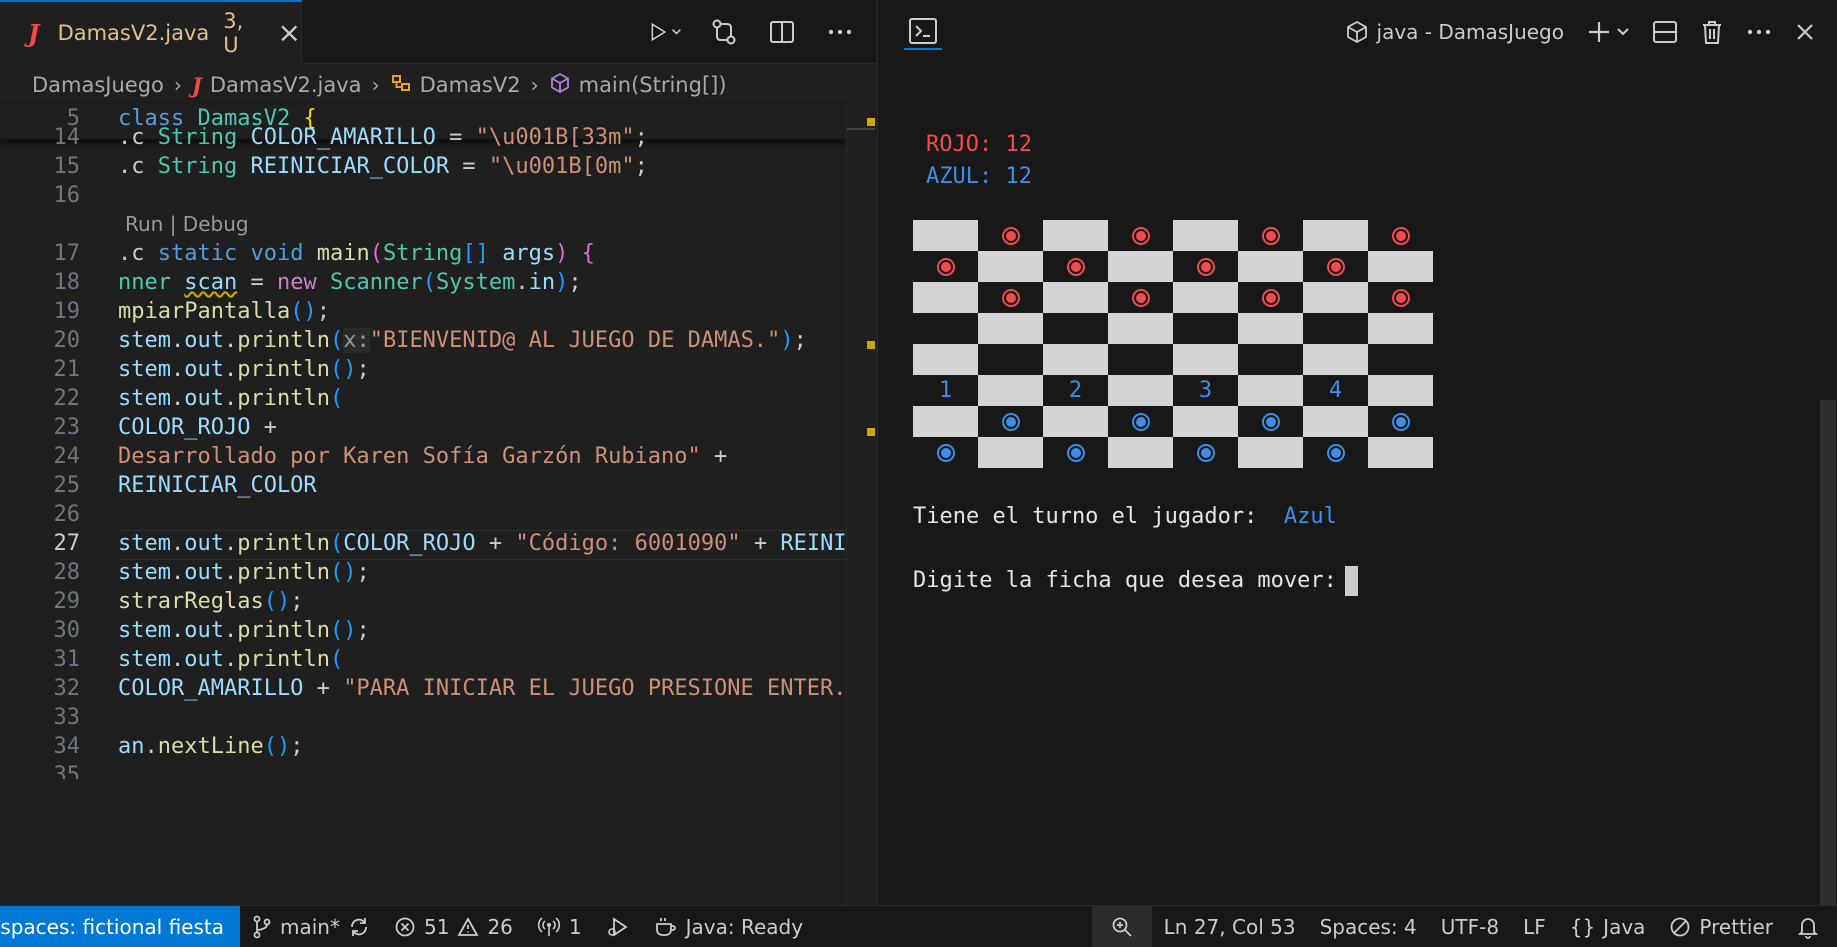  What do you see at coordinates (1205, 390) in the screenshot?
I see `board-cell: 3` at bounding box center [1205, 390].